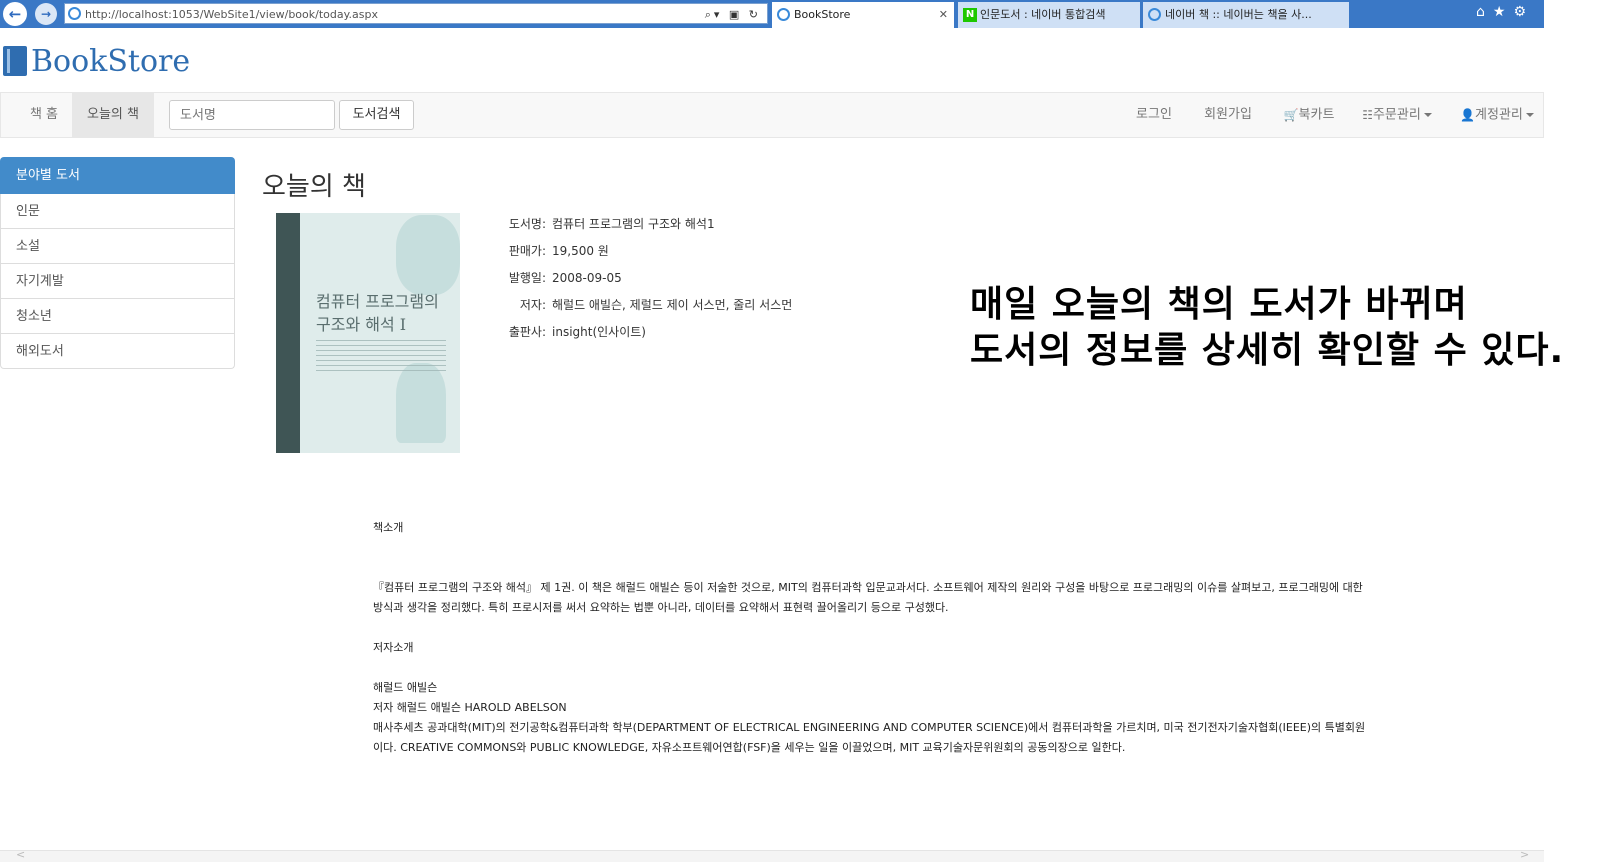 Image resolution: width=1621 pixels, height=862 pixels. What do you see at coordinates (381, 356) in the screenshot?
I see `cover-text-lines` at bounding box center [381, 356].